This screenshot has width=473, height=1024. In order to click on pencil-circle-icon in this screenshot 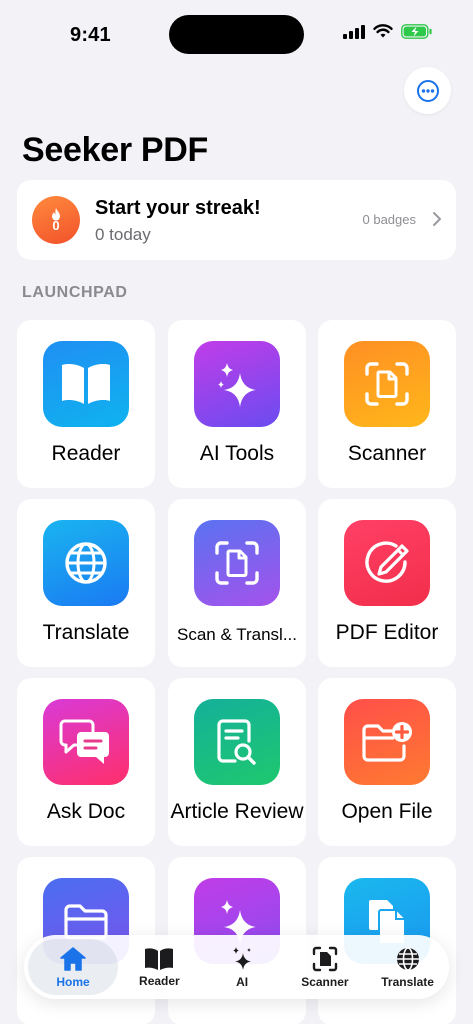, I will do `click(387, 562)`.